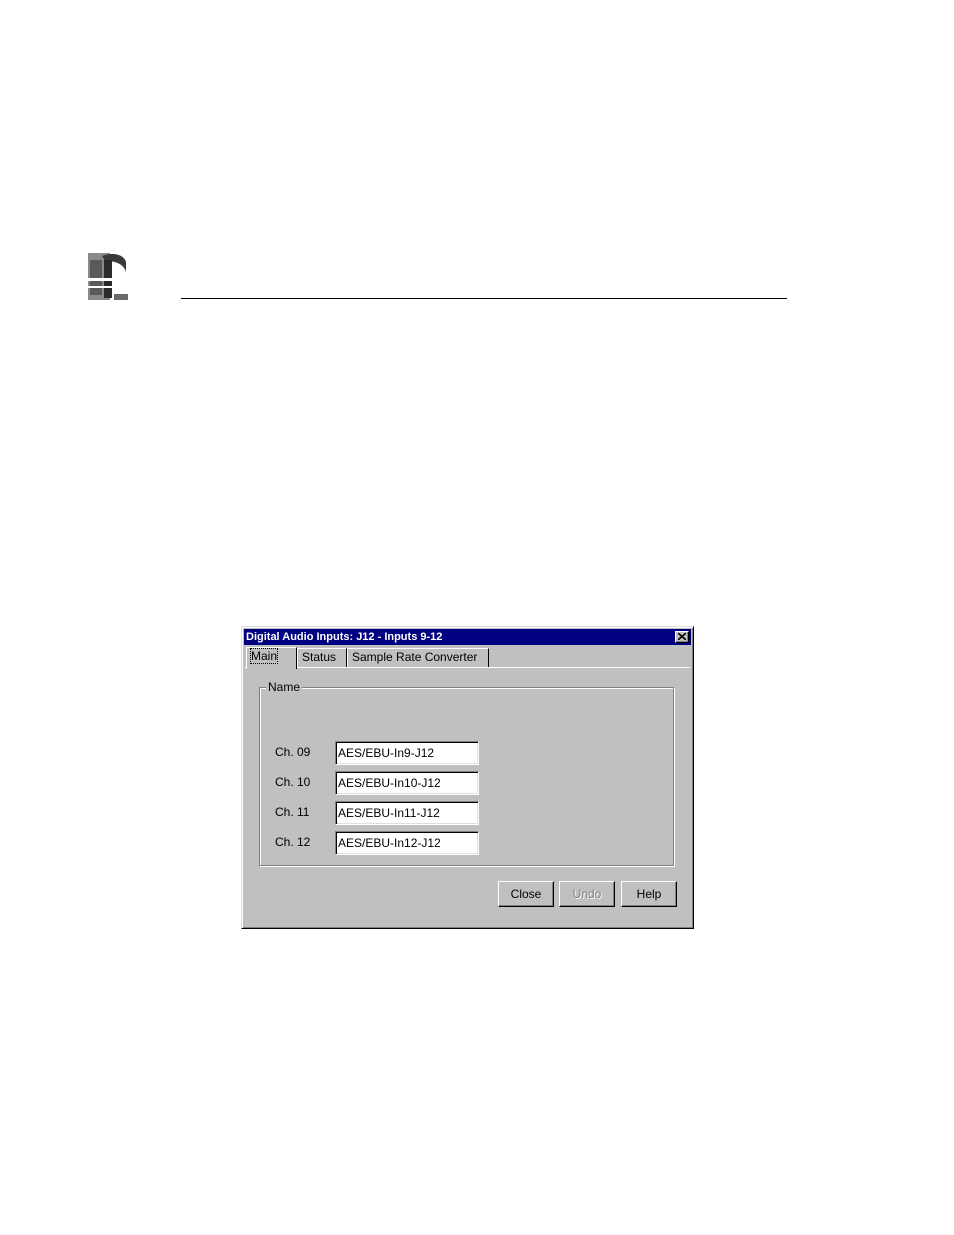  I want to click on dialog-title: Digital Audio Inputs: J12 - Inputs 9-12, so click(344, 637).